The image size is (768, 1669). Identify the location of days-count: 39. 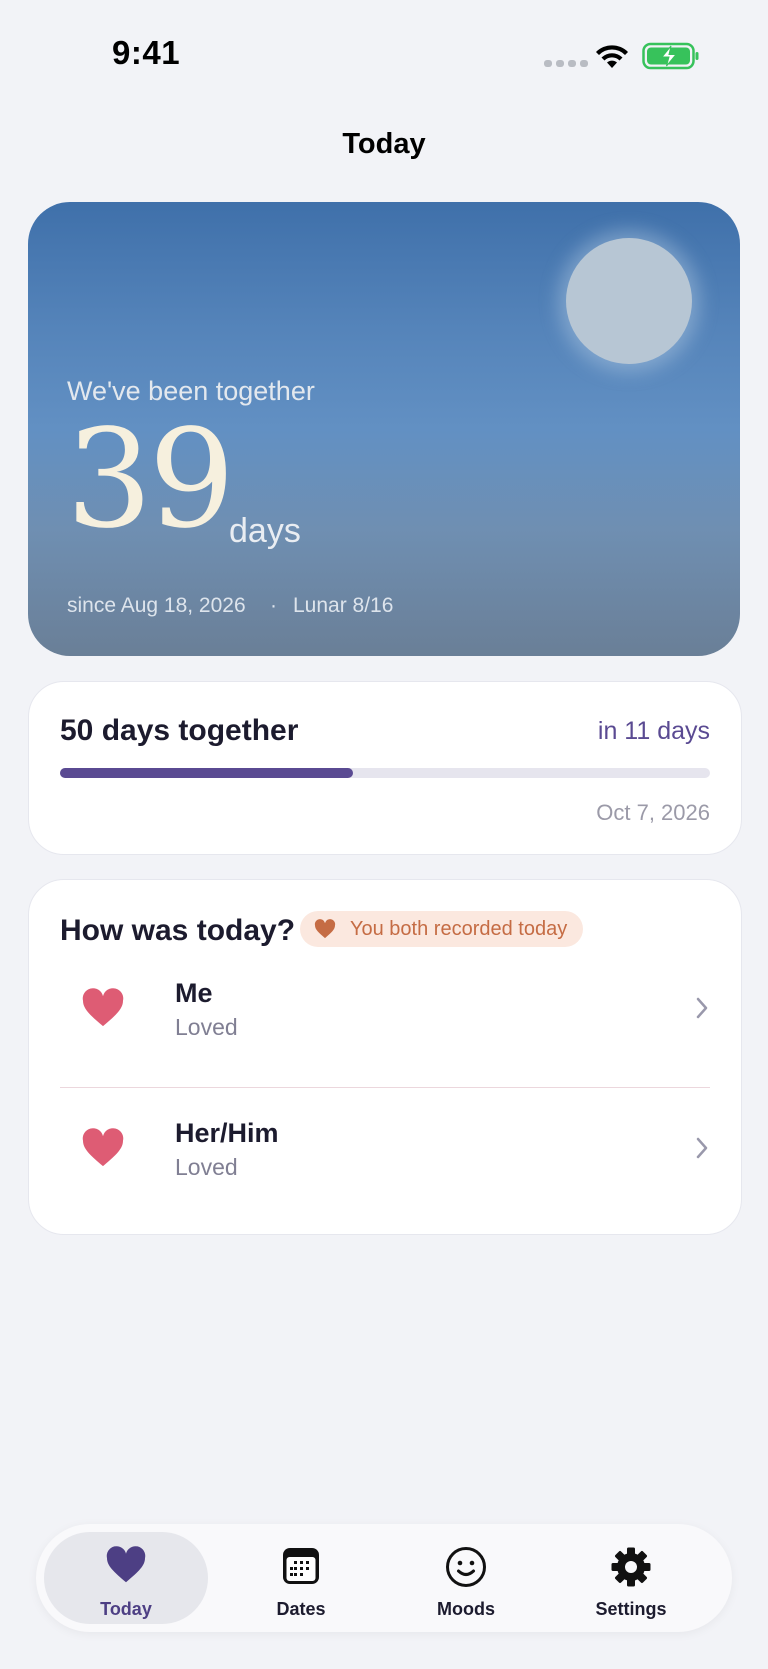
(150, 480).